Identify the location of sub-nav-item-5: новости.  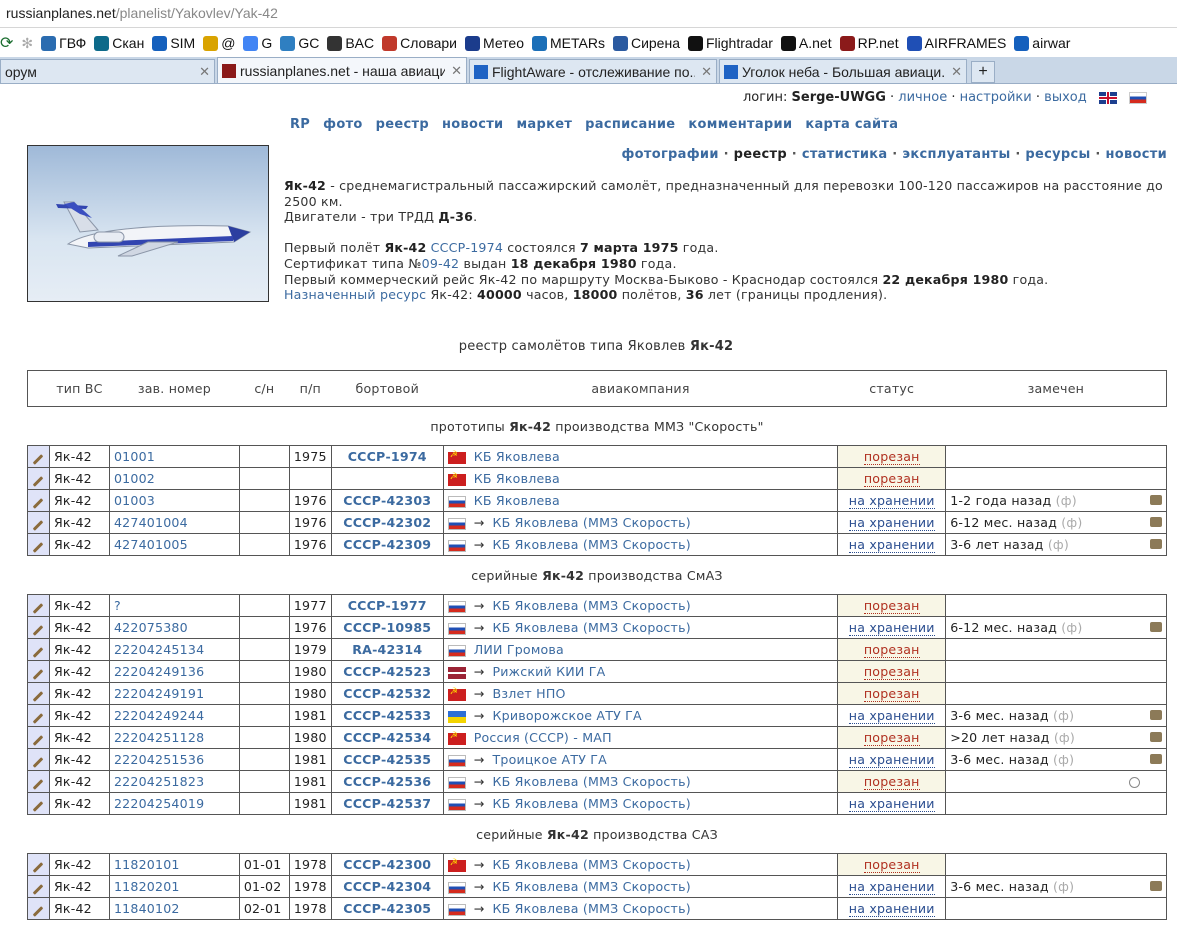
(1136, 154).